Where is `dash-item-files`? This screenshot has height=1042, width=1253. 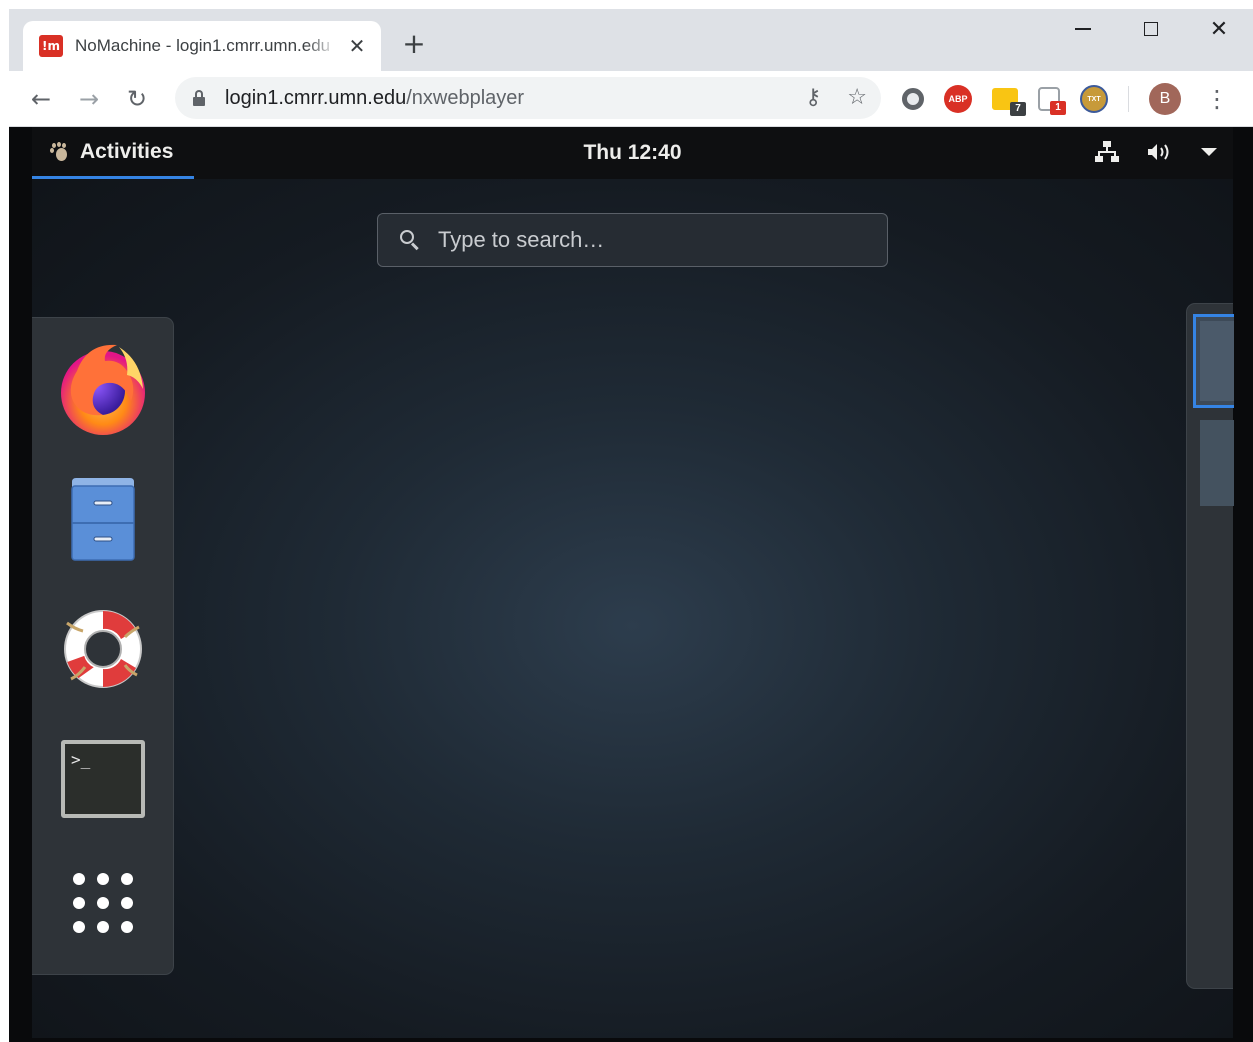
dash-item-files is located at coordinates (103, 519).